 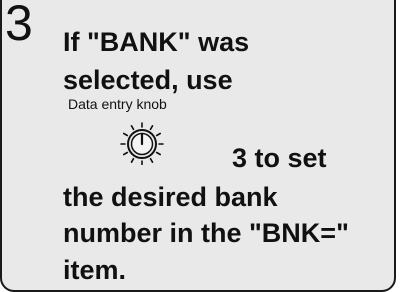 I want to click on instruction-line-6: item., so click(x=95, y=270).